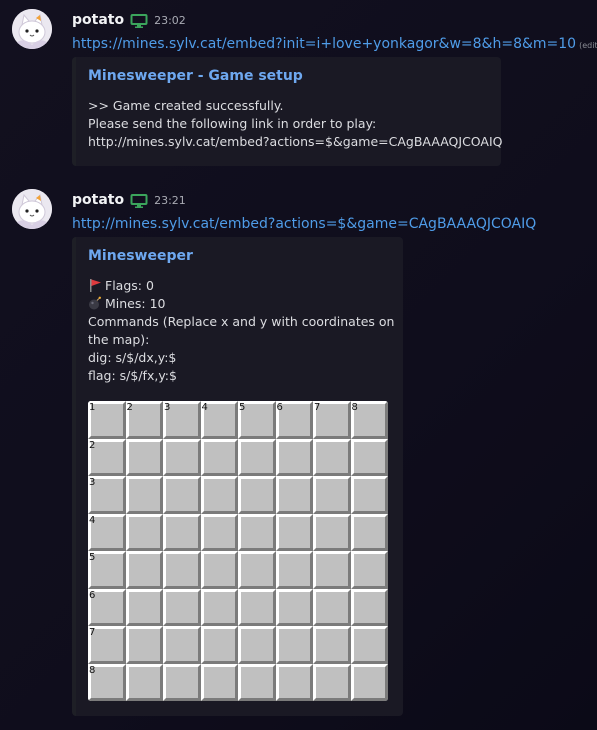 This screenshot has width=597, height=730. Describe the element at coordinates (170, 20) in the screenshot. I see `timestamp: 23:02` at that location.